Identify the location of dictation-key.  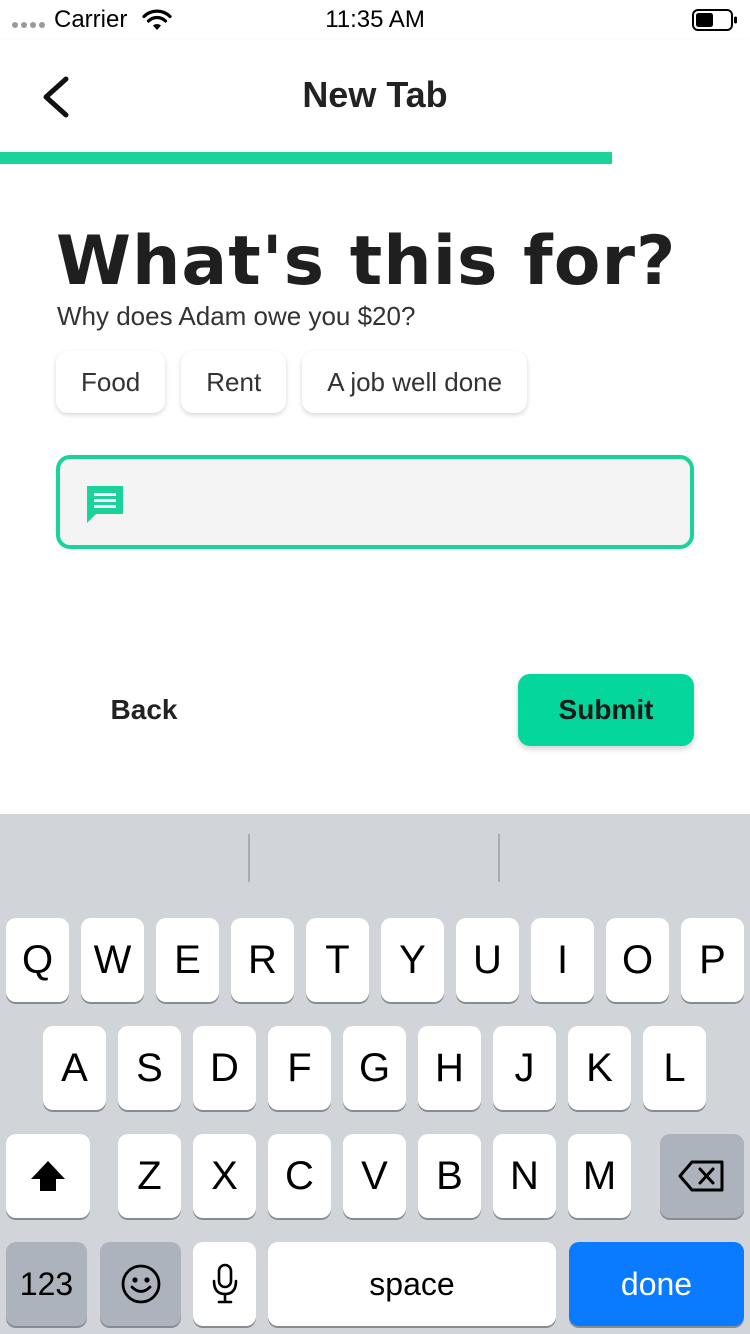
(224, 1284).